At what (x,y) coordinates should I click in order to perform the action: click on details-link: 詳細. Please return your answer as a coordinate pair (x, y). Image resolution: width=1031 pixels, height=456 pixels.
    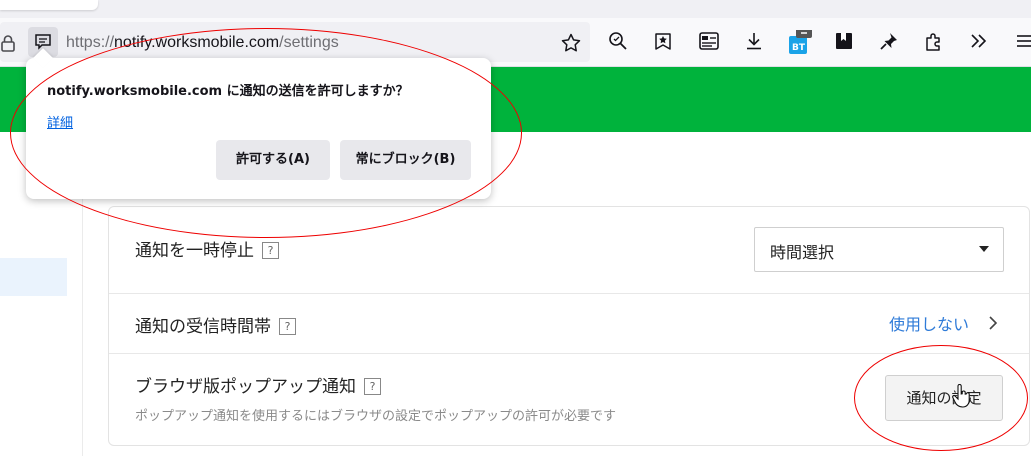
    Looking at the image, I should click on (60, 121).